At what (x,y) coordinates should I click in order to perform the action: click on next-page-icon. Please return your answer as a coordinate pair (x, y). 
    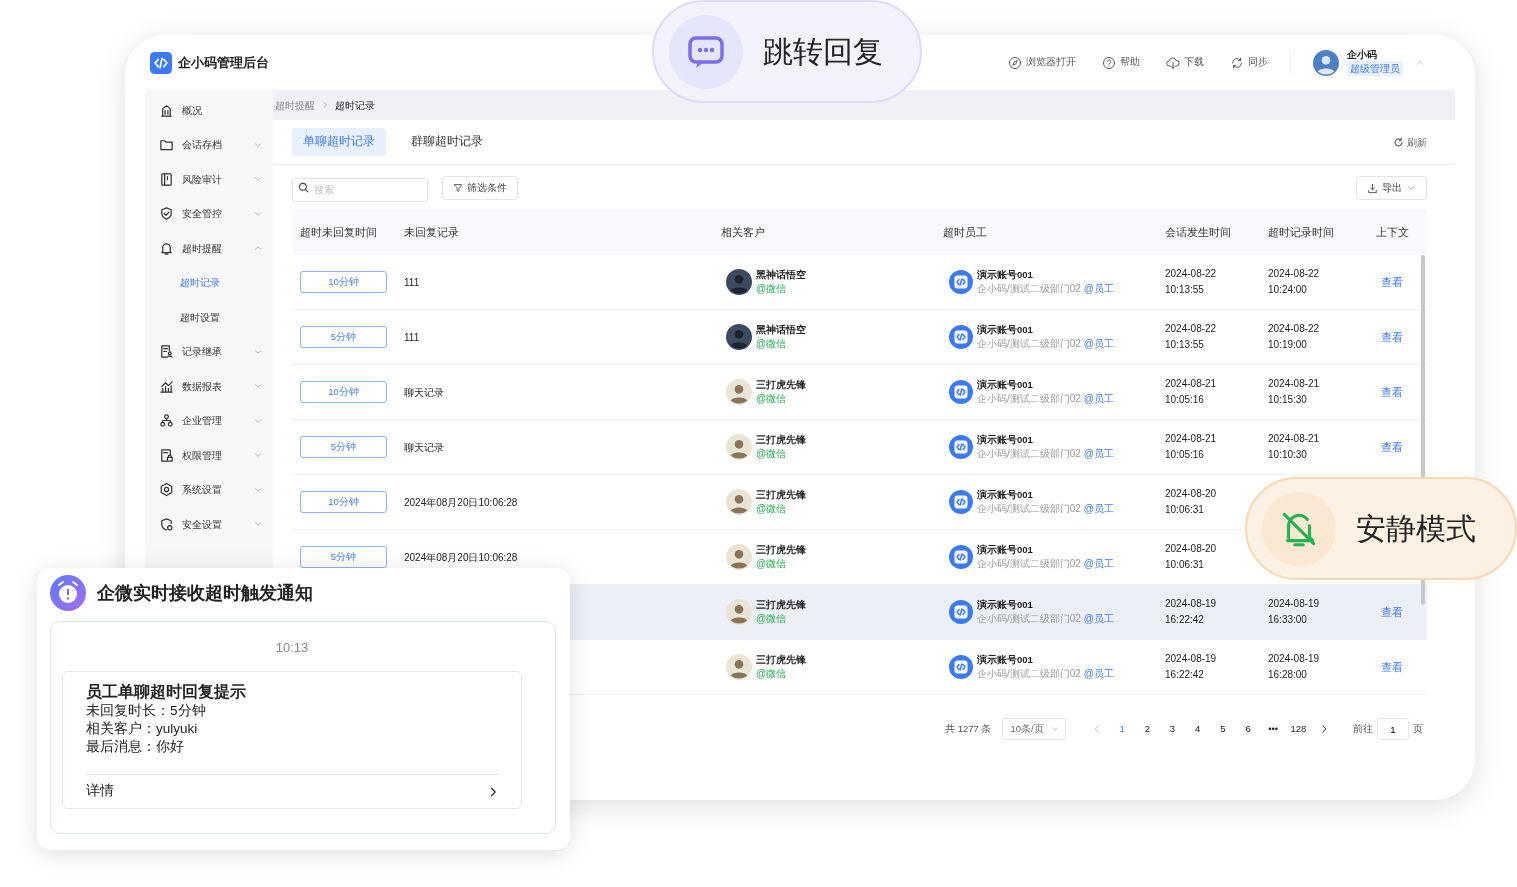
    Looking at the image, I should click on (1324, 729).